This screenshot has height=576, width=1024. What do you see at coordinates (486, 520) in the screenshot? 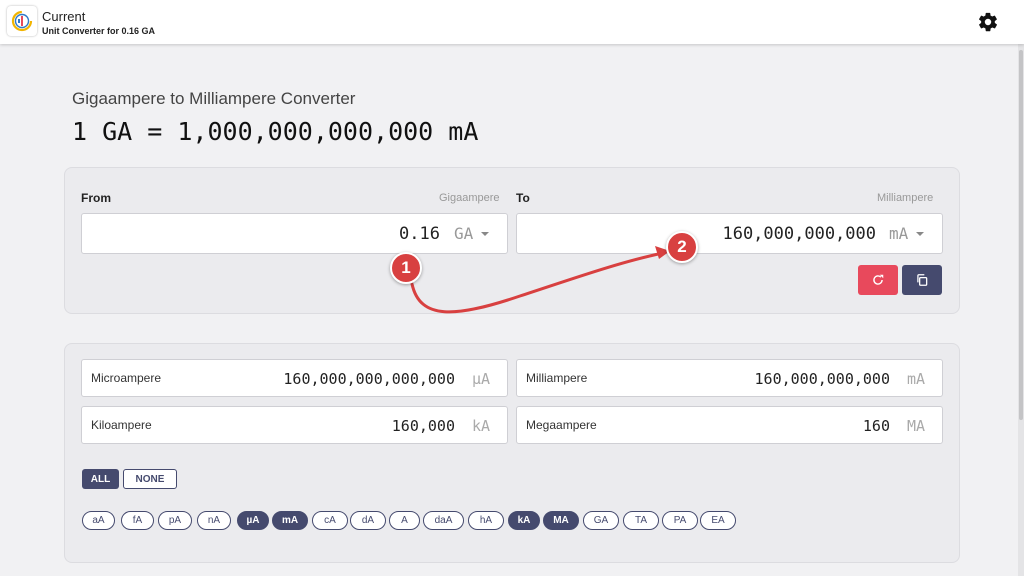
I see `unit-chip: hA` at bounding box center [486, 520].